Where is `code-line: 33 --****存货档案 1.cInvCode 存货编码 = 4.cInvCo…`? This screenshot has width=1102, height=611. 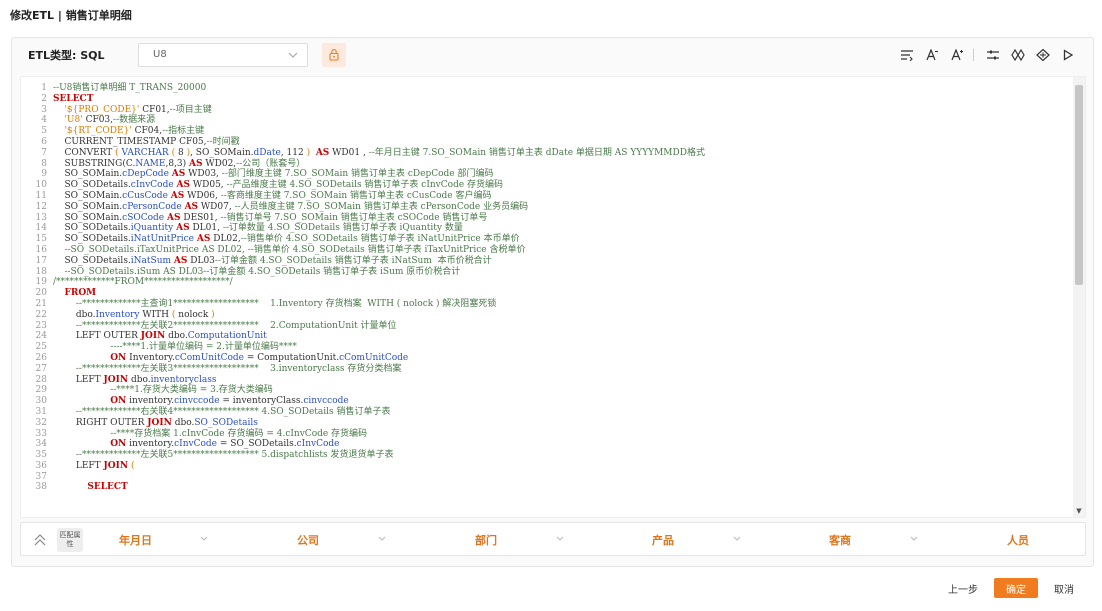
code-line: 33 --****存货档案 1.cInvCode 存货编码 = 4.cInvCo… is located at coordinates (545, 434).